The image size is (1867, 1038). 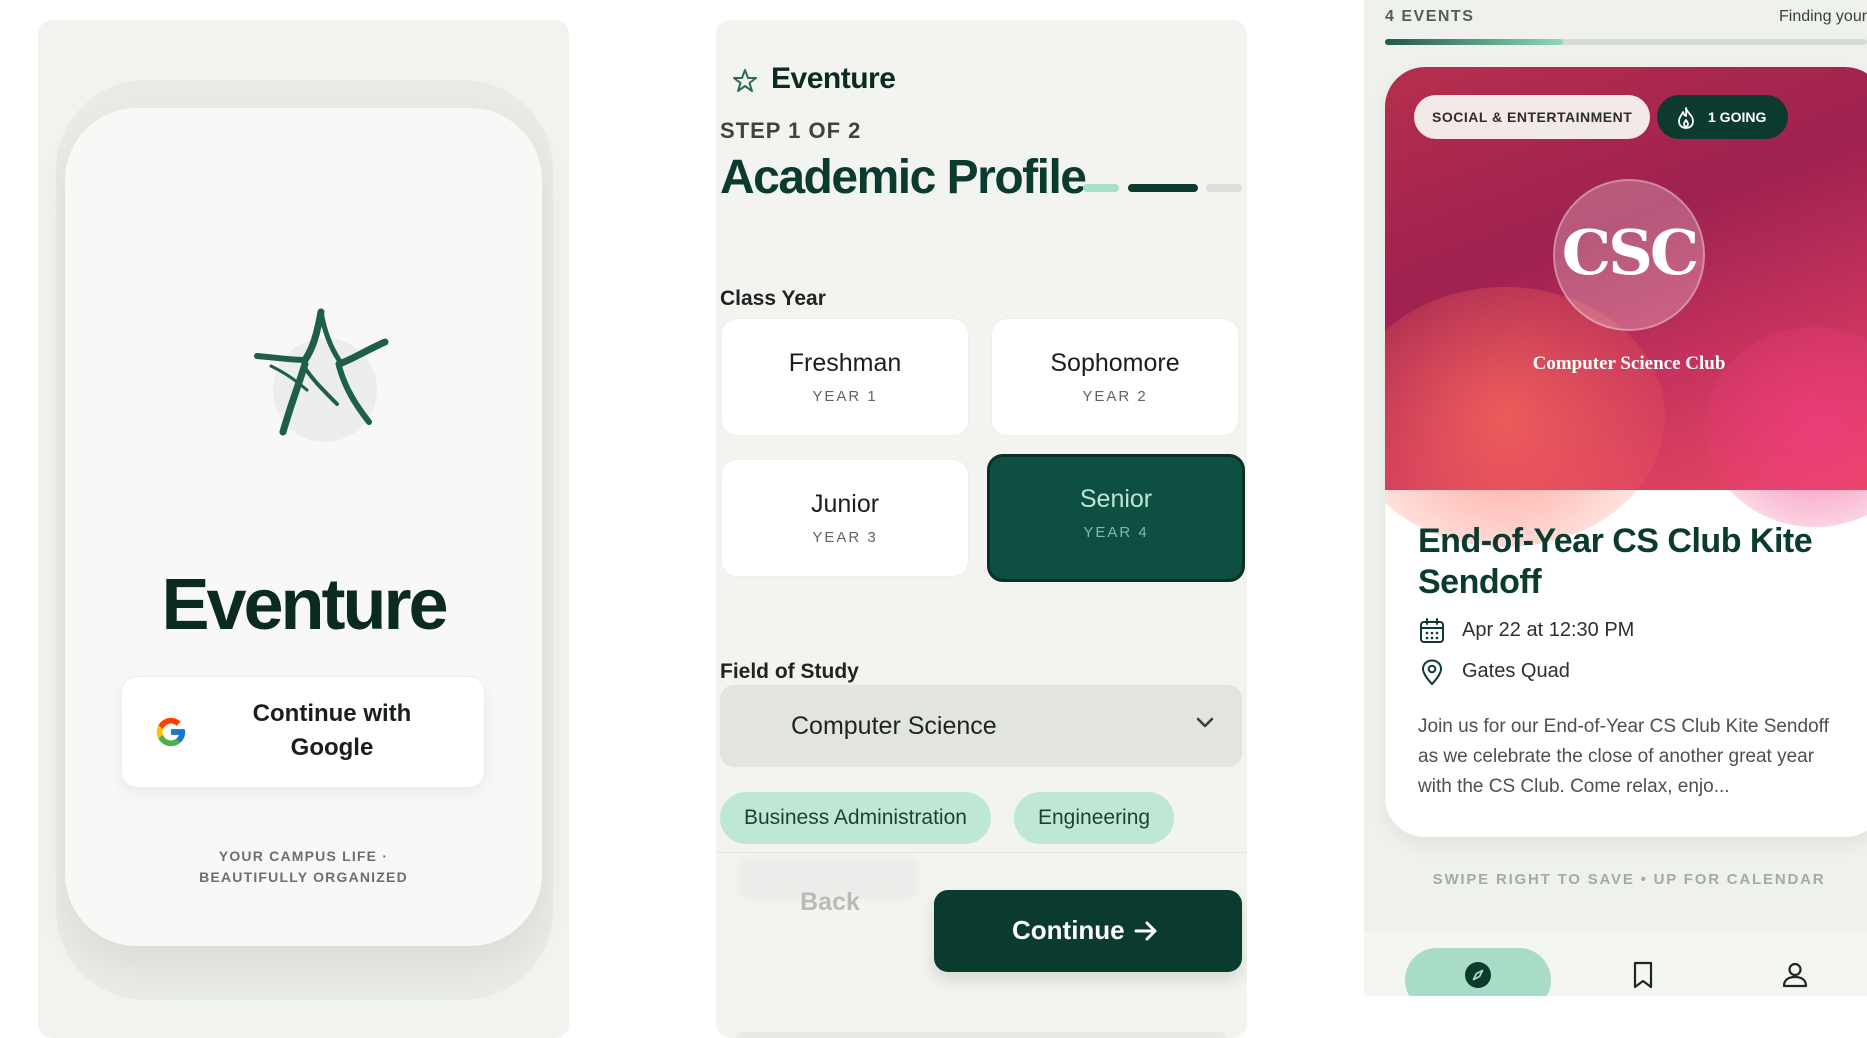 I want to click on class-year-freshman: Freshman YEAR 1, so click(x=845, y=377).